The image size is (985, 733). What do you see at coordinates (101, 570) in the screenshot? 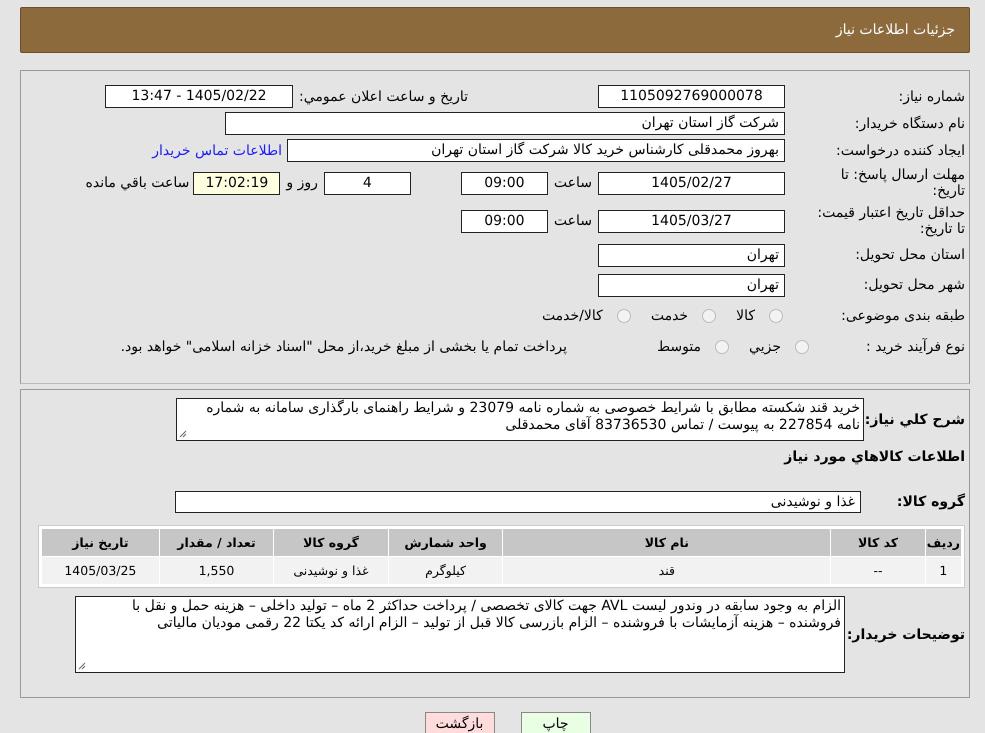
I see `table-cell: 1405/03/25` at bounding box center [101, 570].